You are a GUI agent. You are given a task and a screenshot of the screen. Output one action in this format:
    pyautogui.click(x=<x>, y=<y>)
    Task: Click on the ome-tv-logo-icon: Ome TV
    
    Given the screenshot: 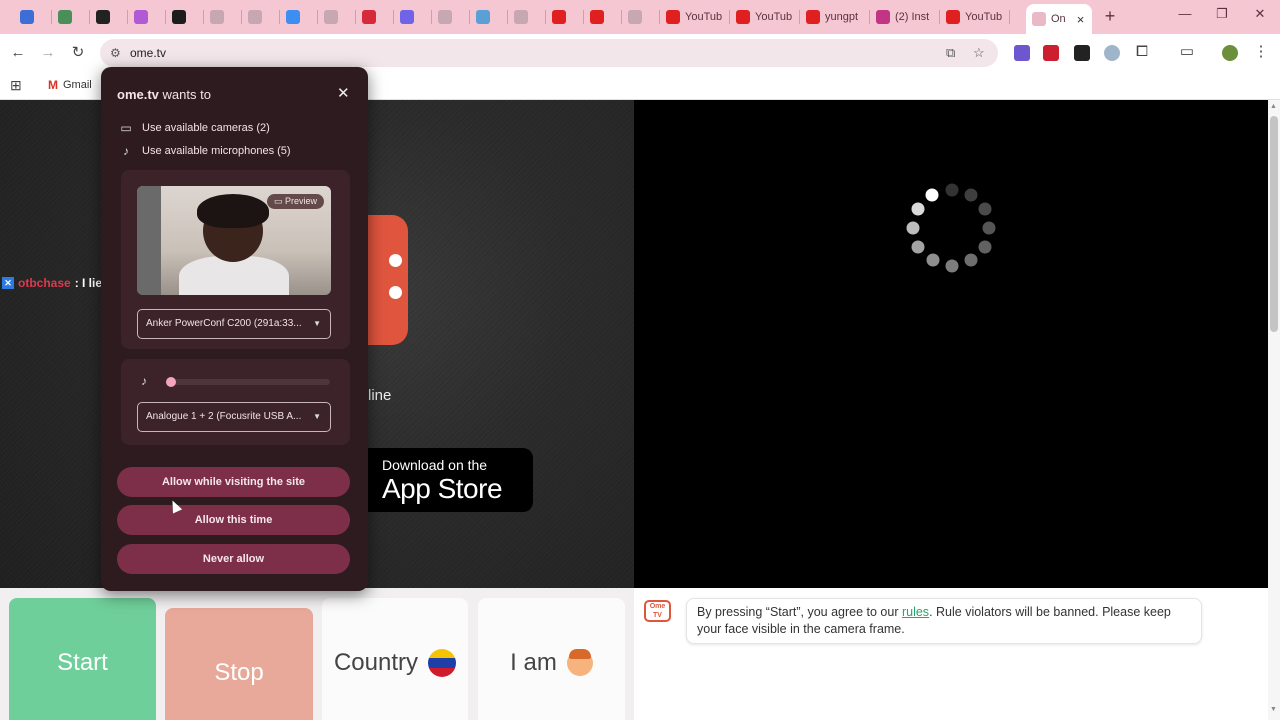 What is the action you would take?
    pyautogui.click(x=657, y=611)
    